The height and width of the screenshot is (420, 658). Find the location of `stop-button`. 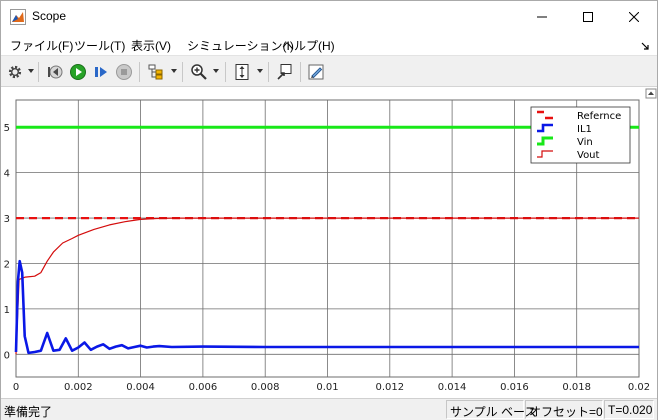

stop-button is located at coordinates (124, 72).